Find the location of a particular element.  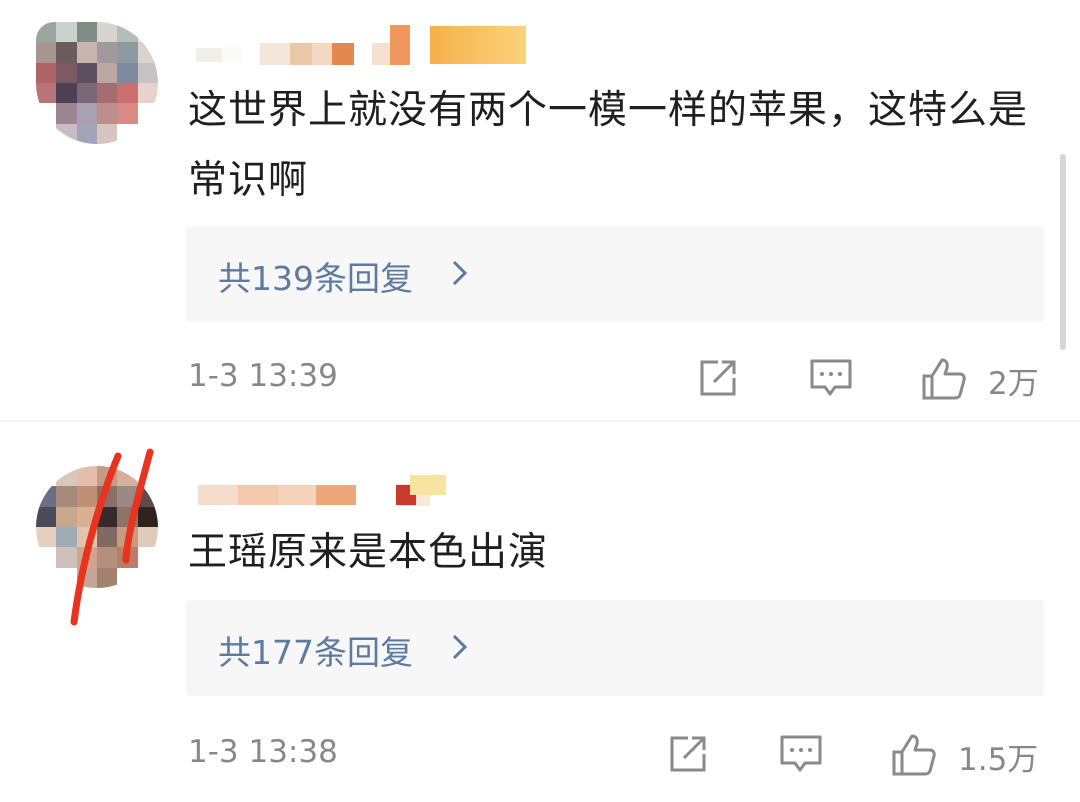

timestamp: 1-3 13:38 is located at coordinates (263, 752).